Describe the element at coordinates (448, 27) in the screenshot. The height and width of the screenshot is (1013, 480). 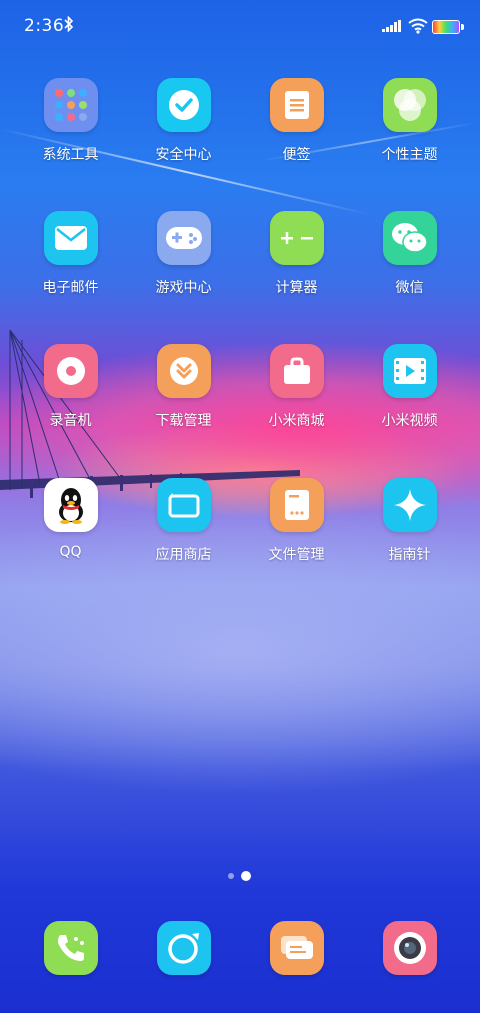
I see `battery-icon` at that location.